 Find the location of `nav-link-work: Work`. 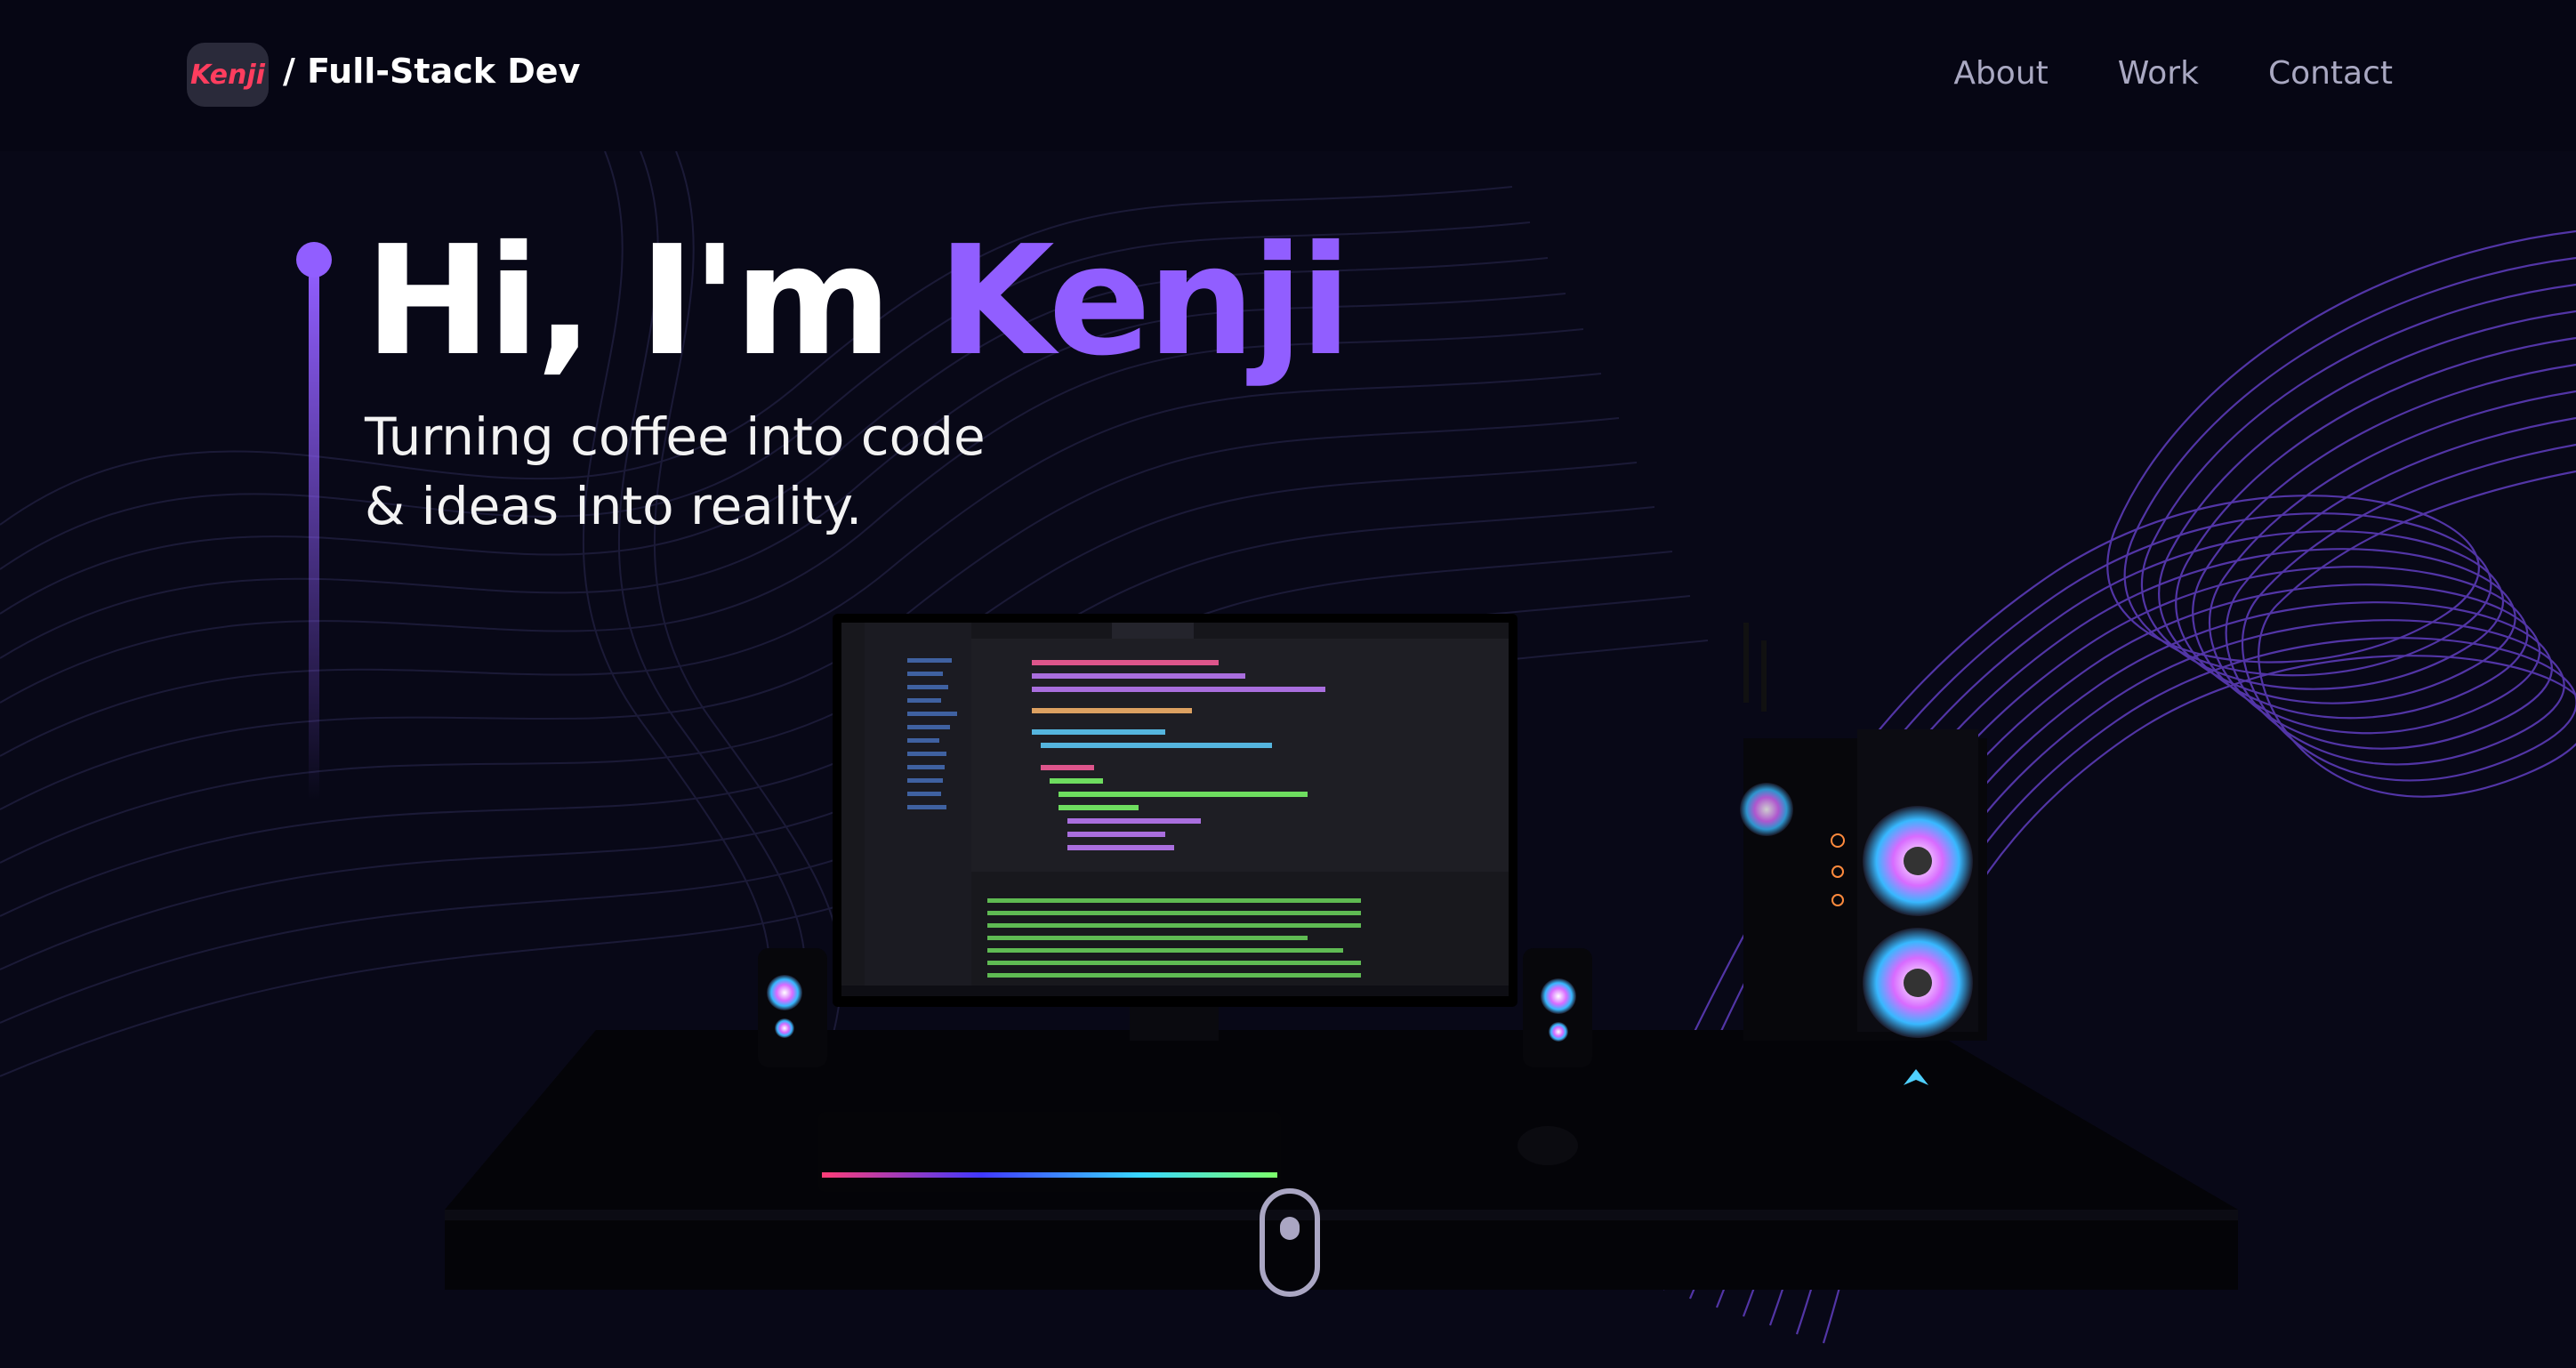

nav-link-work: Work is located at coordinates (2158, 73).